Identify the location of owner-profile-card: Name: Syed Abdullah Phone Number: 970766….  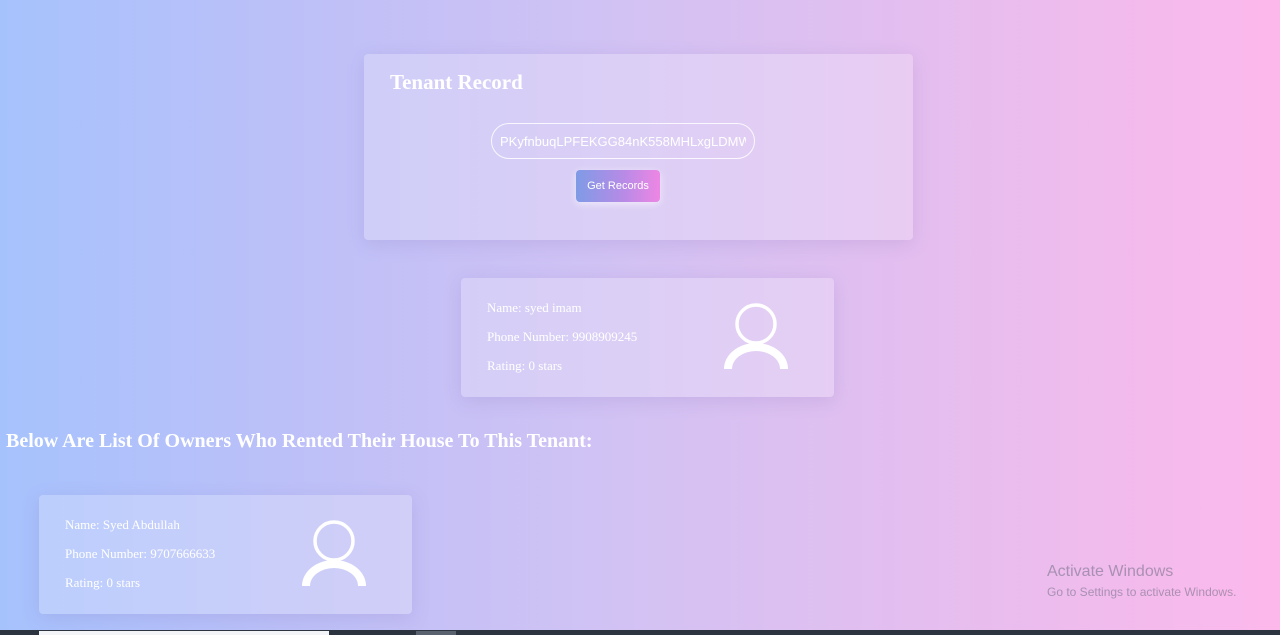
(225, 554).